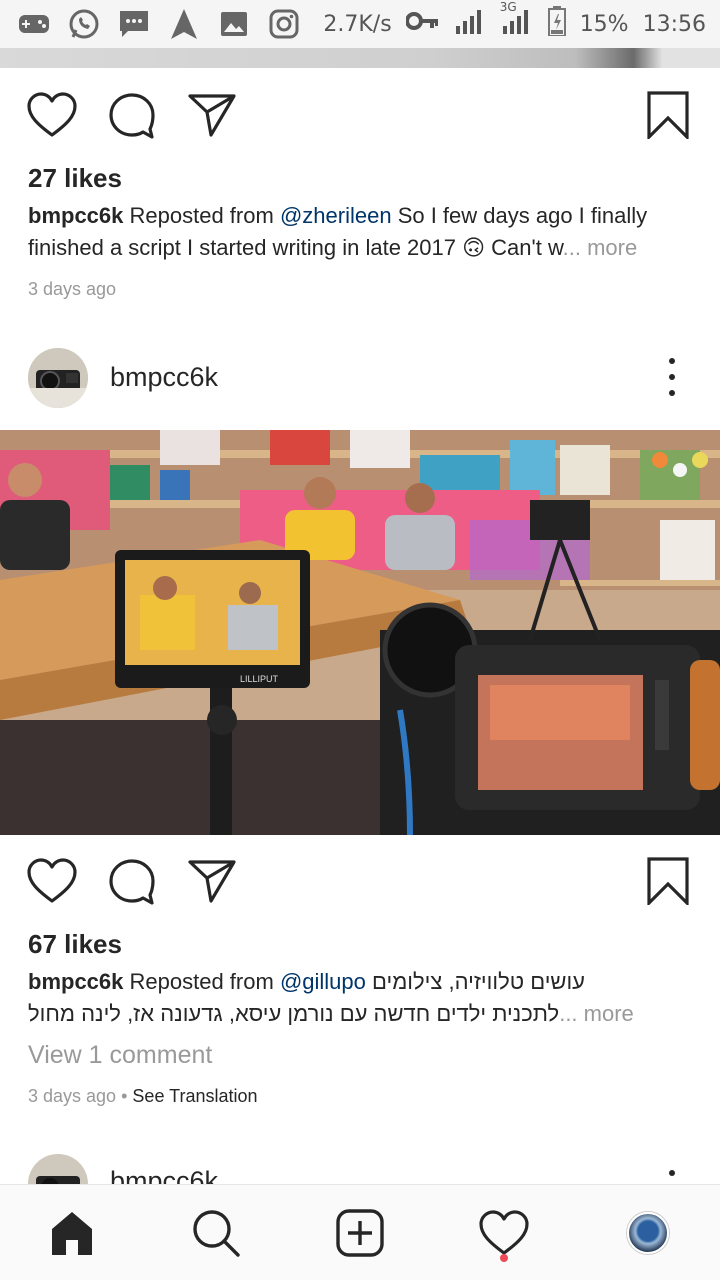  Describe the element at coordinates (360, 1167) in the screenshot. I see `next-post-header: bmpcc6k` at that location.